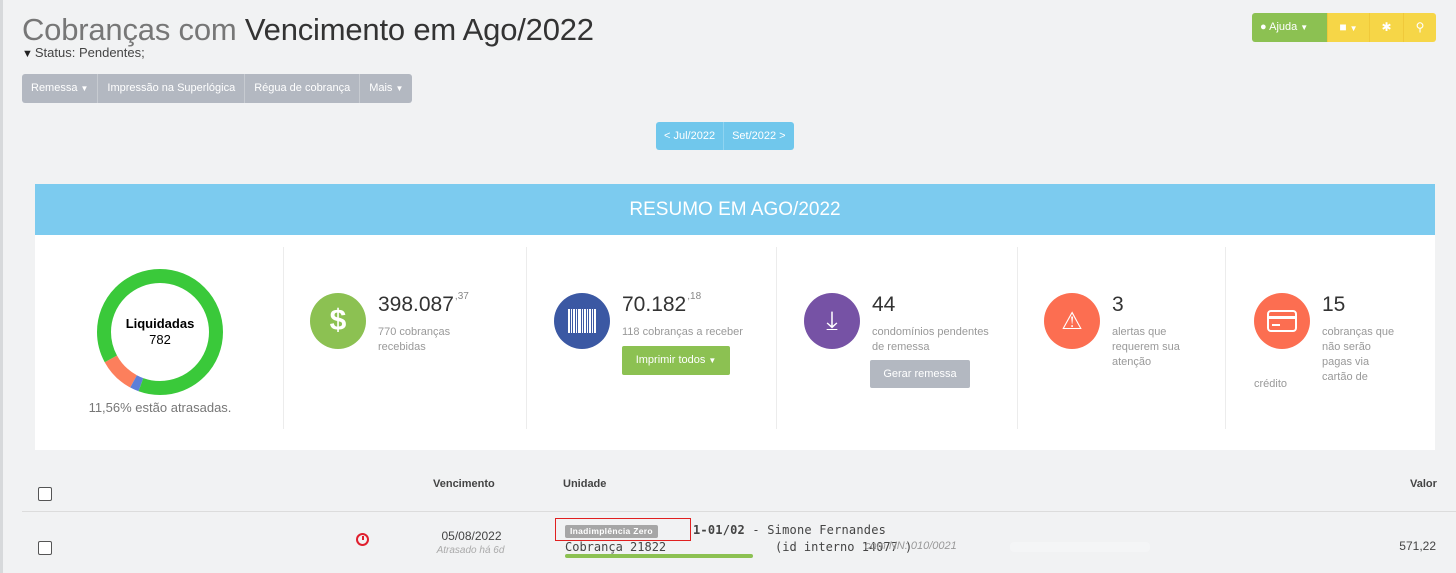  I want to click on row-valor: 571,22, so click(1417, 546).